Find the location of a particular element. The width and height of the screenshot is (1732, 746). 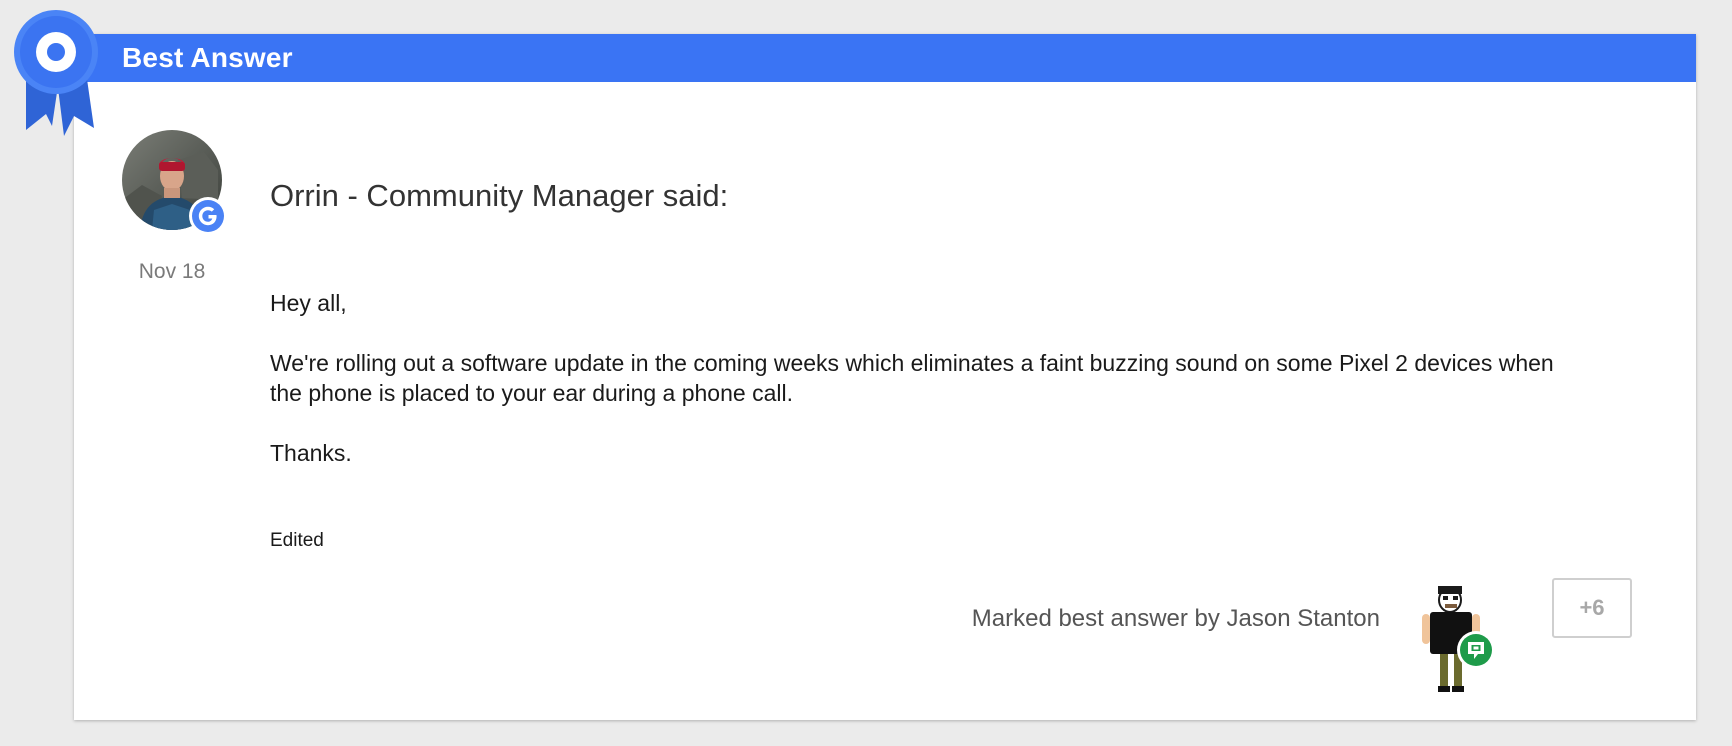

award-ribbon-icon is located at coordinates (56, 74).